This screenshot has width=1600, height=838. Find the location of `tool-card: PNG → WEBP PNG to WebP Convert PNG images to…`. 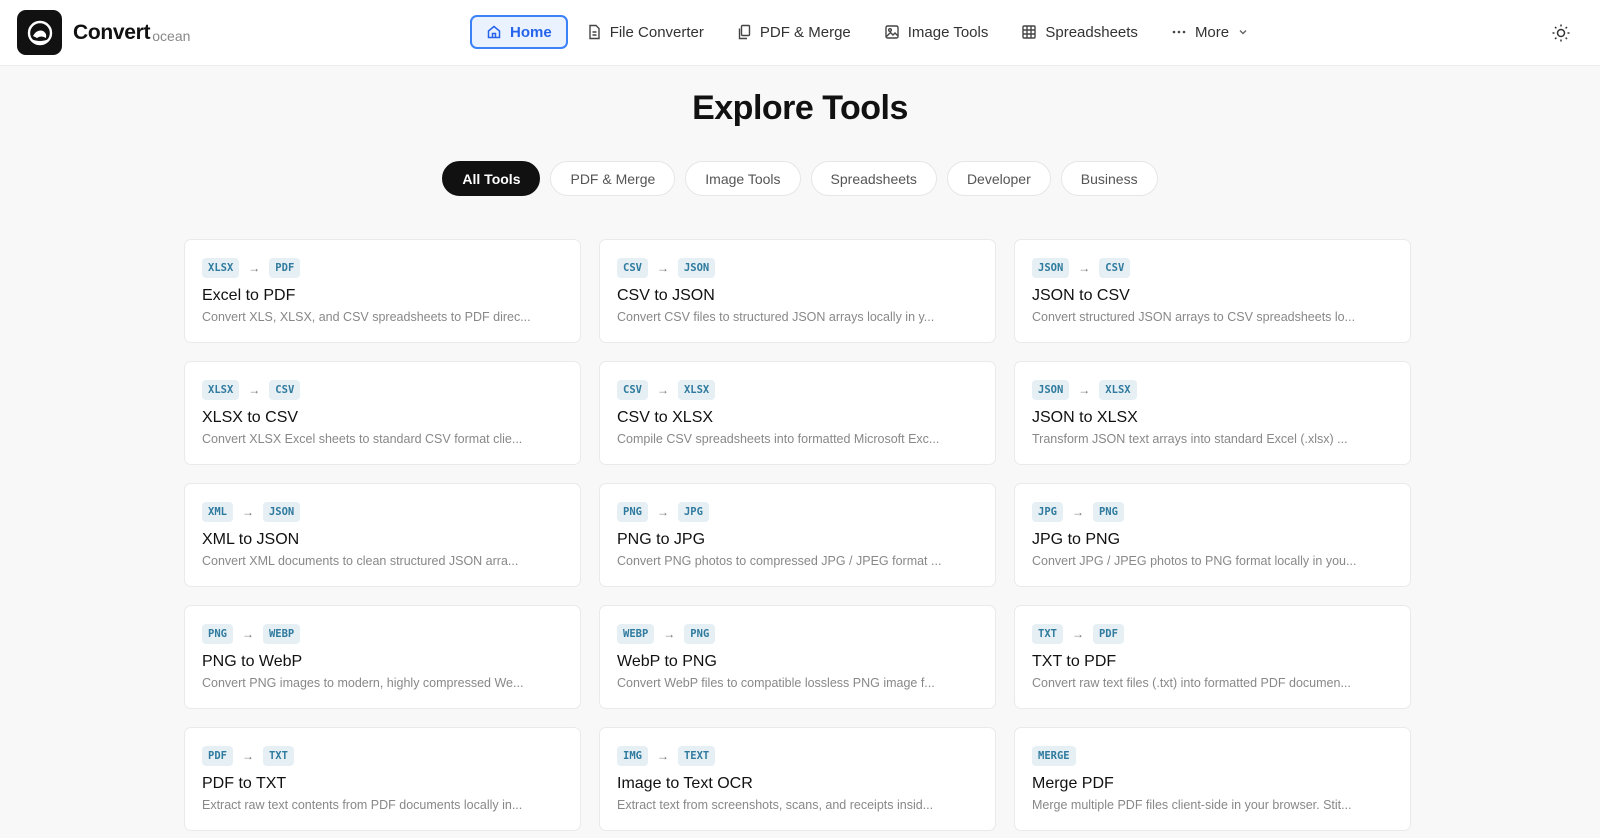

tool-card: PNG → WEBP PNG to WebP Convert PNG images to… is located at coordinates (382, 657).